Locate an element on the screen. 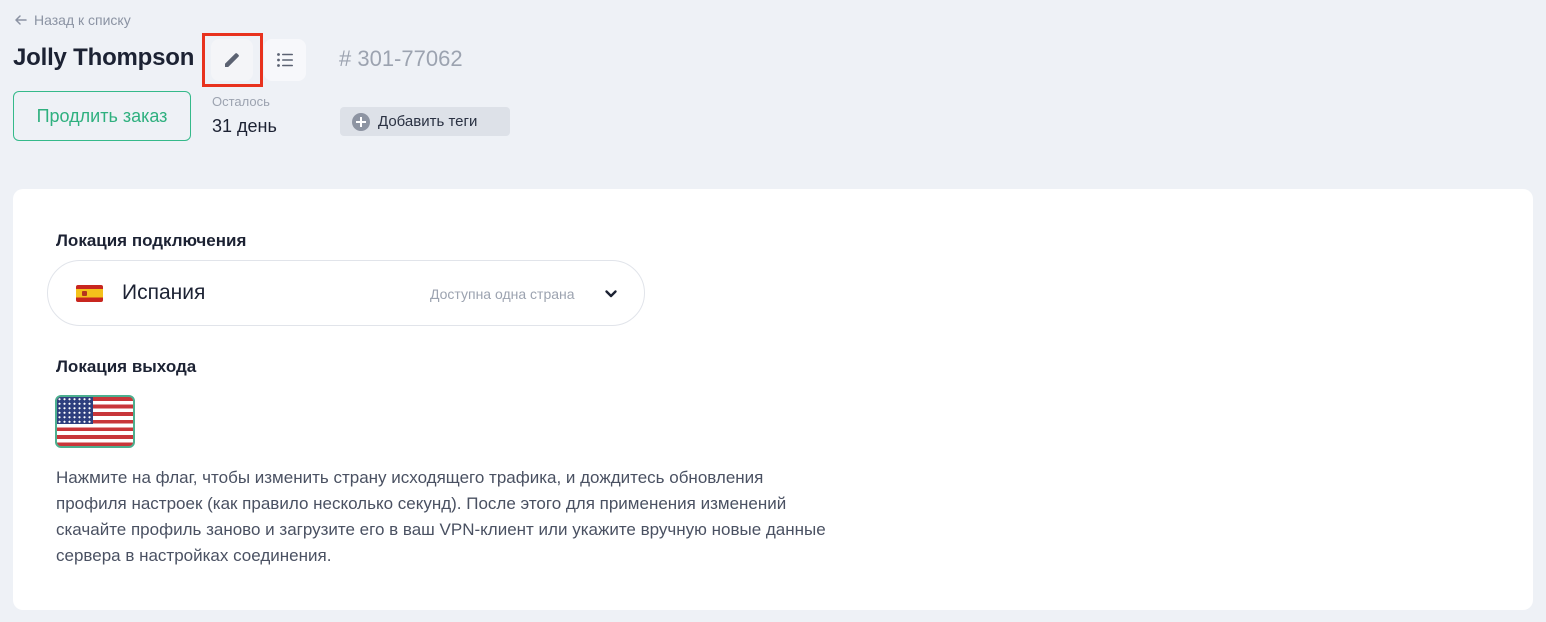  connection-country-select: Испания Доступна одна страна is located at coordinates (346, 293).